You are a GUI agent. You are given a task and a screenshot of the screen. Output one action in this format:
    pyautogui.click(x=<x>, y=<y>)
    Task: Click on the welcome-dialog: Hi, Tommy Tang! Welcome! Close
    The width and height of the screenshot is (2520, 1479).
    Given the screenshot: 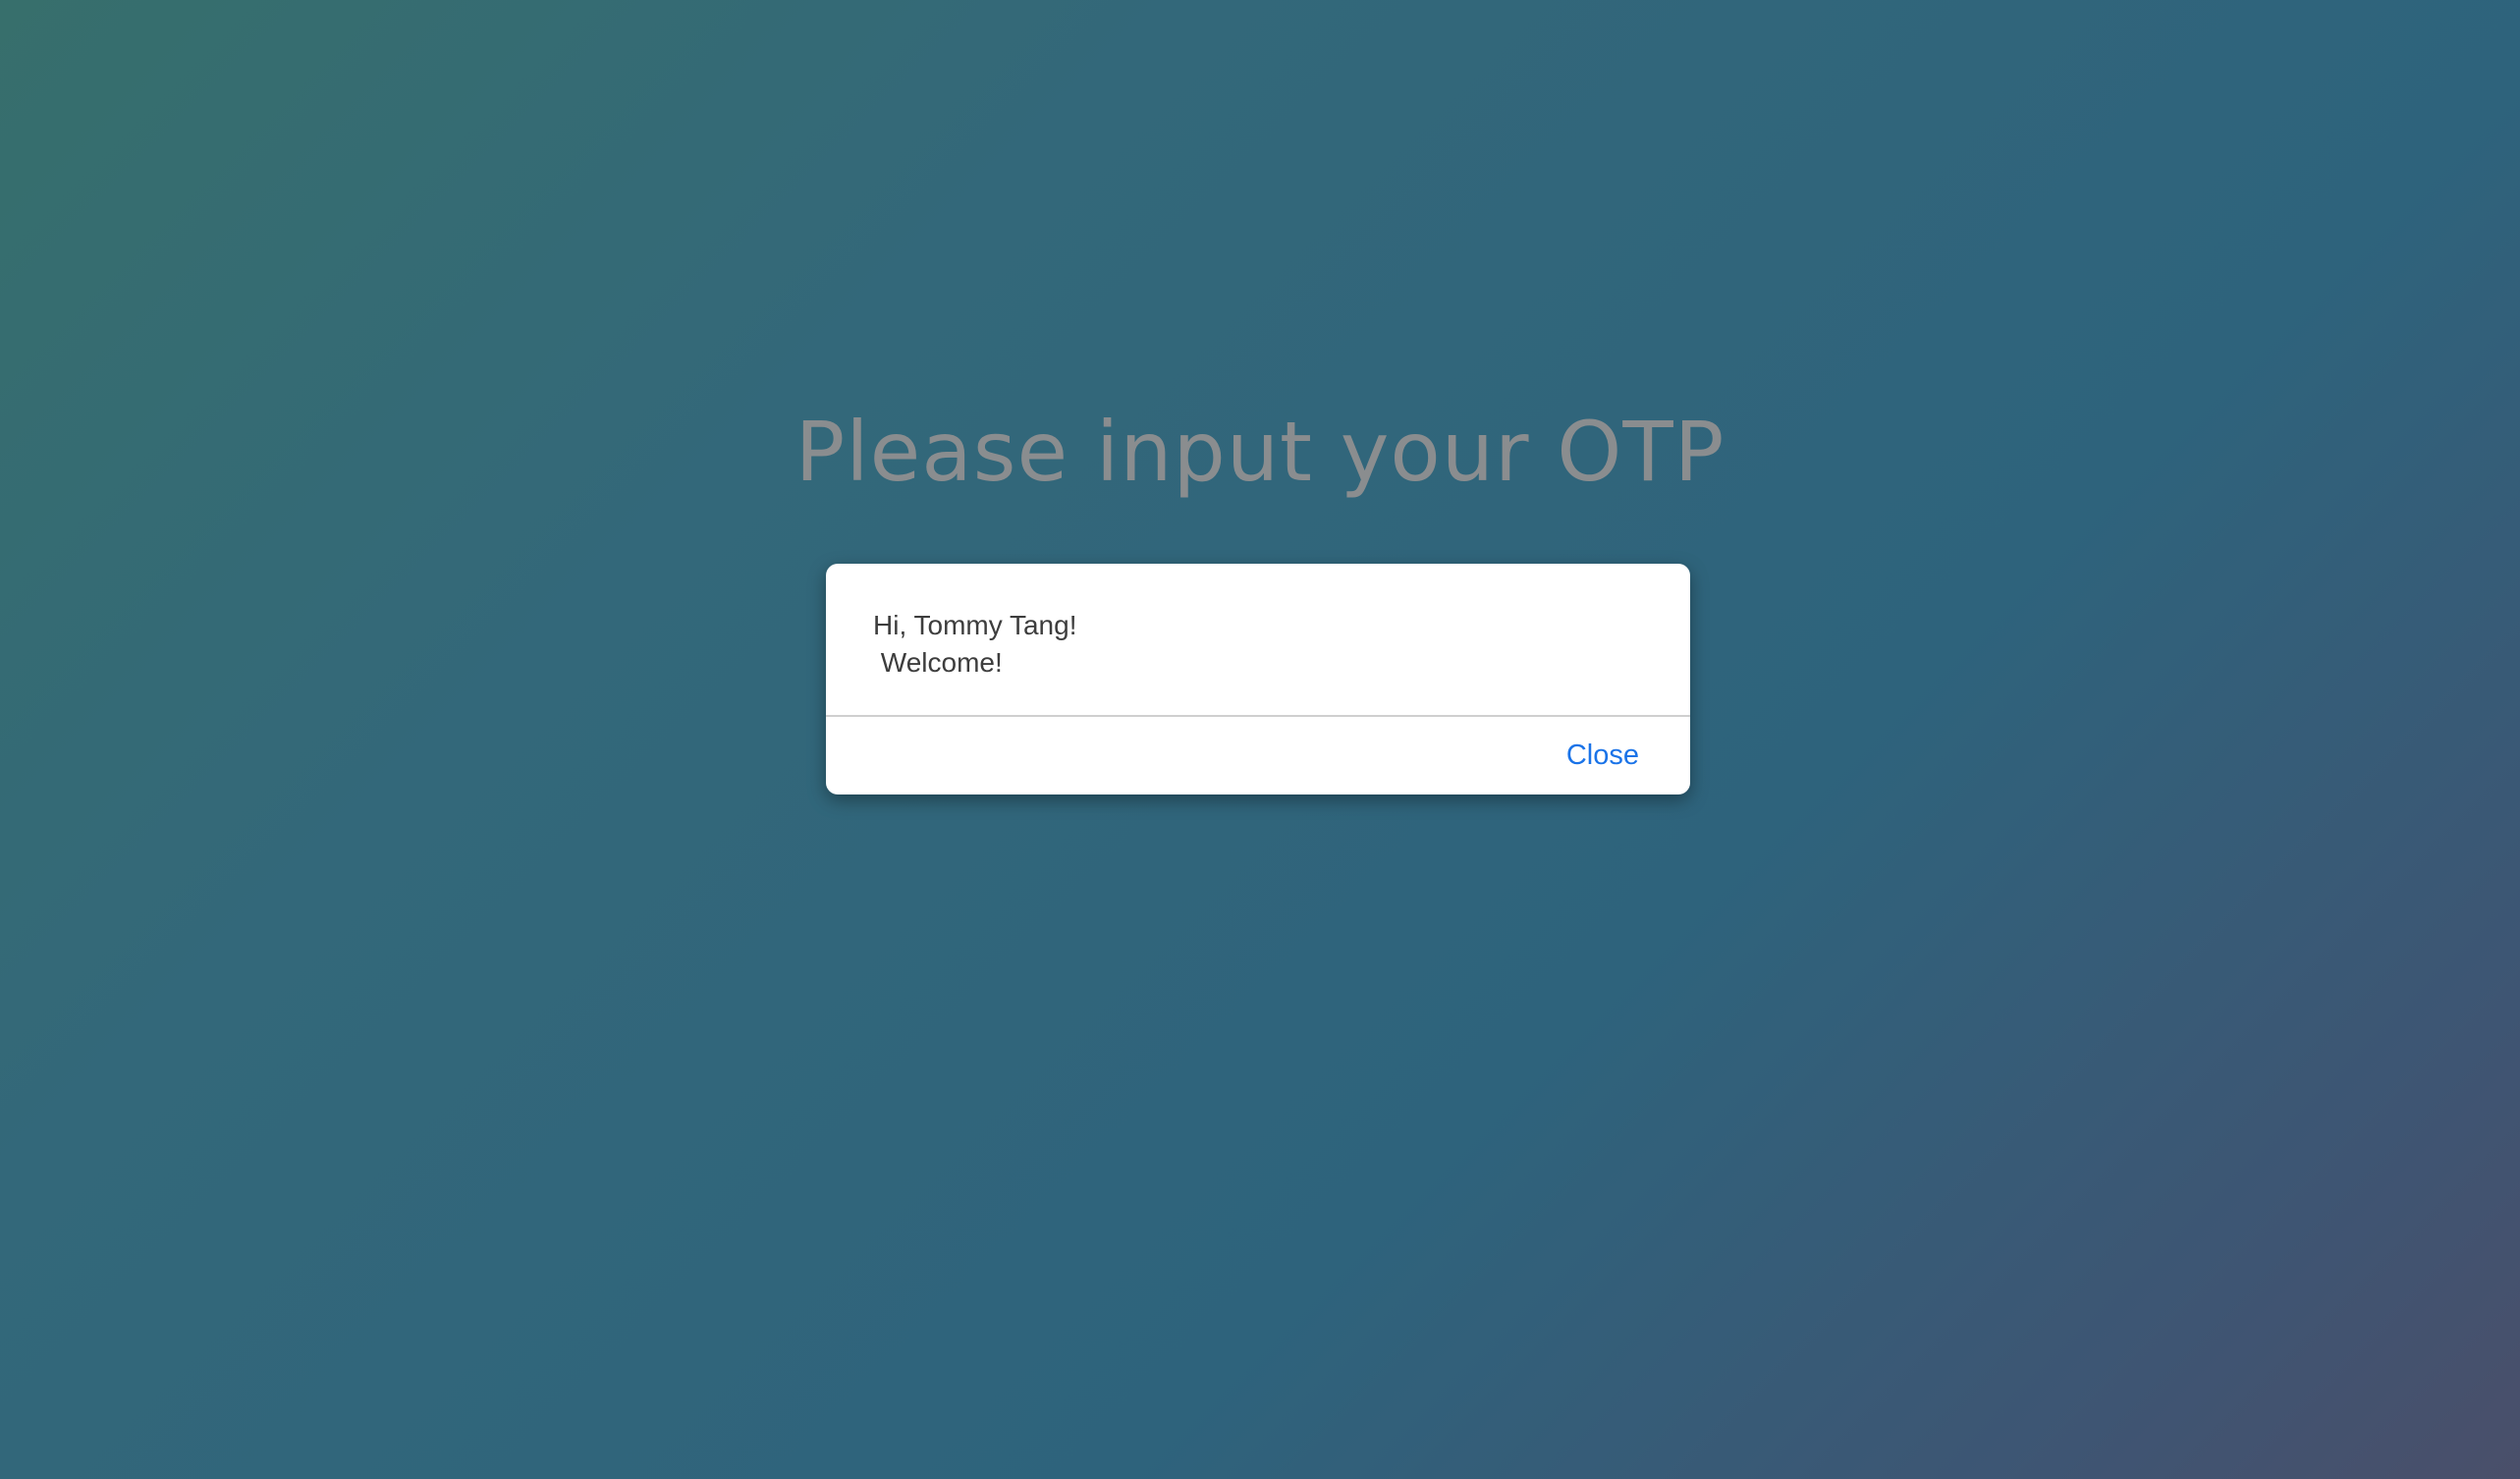 What is the action you would take?
    pyautogui.click(x=1258, y=679)
    